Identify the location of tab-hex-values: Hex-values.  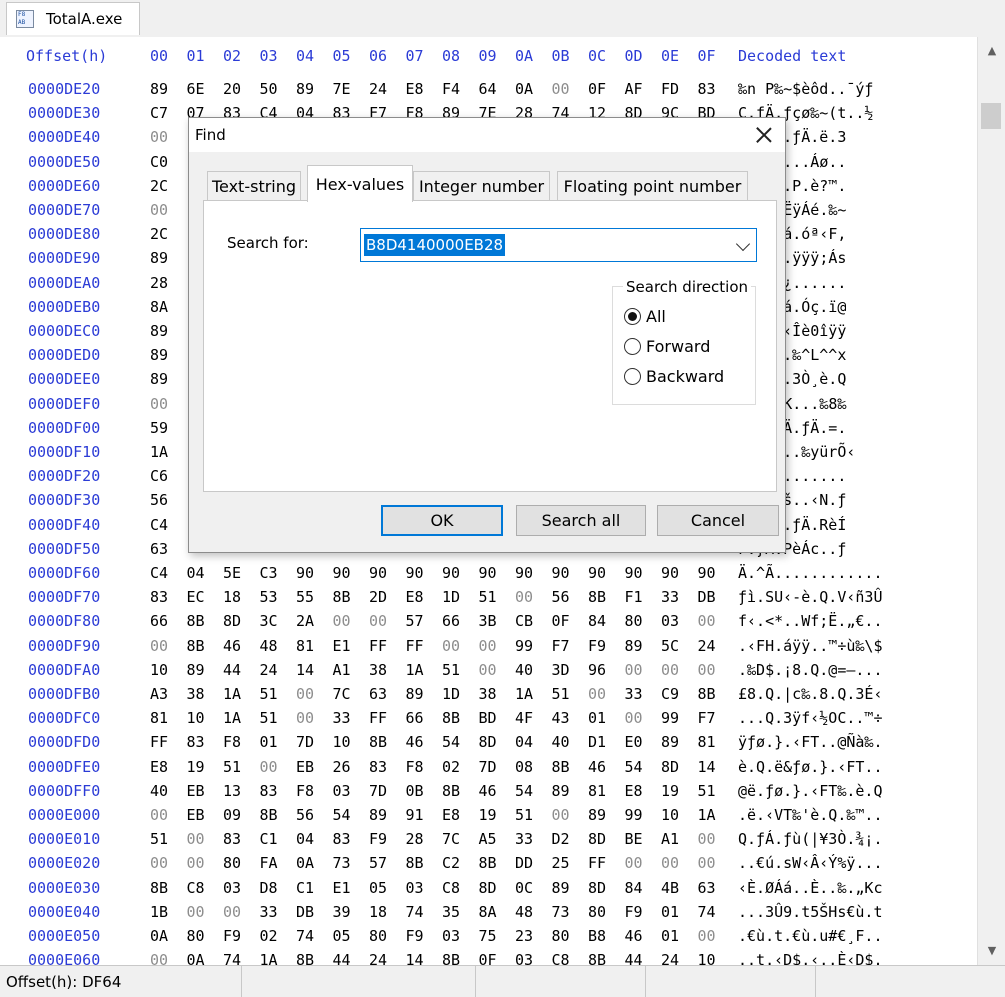
(360, 183).